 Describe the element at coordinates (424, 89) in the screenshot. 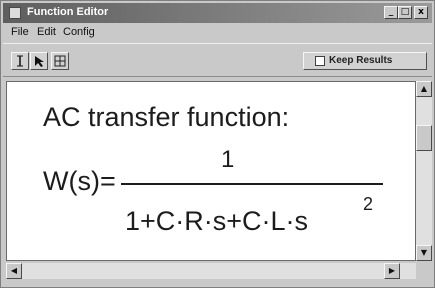

I see `scroll-up-button: ▲` at that location.